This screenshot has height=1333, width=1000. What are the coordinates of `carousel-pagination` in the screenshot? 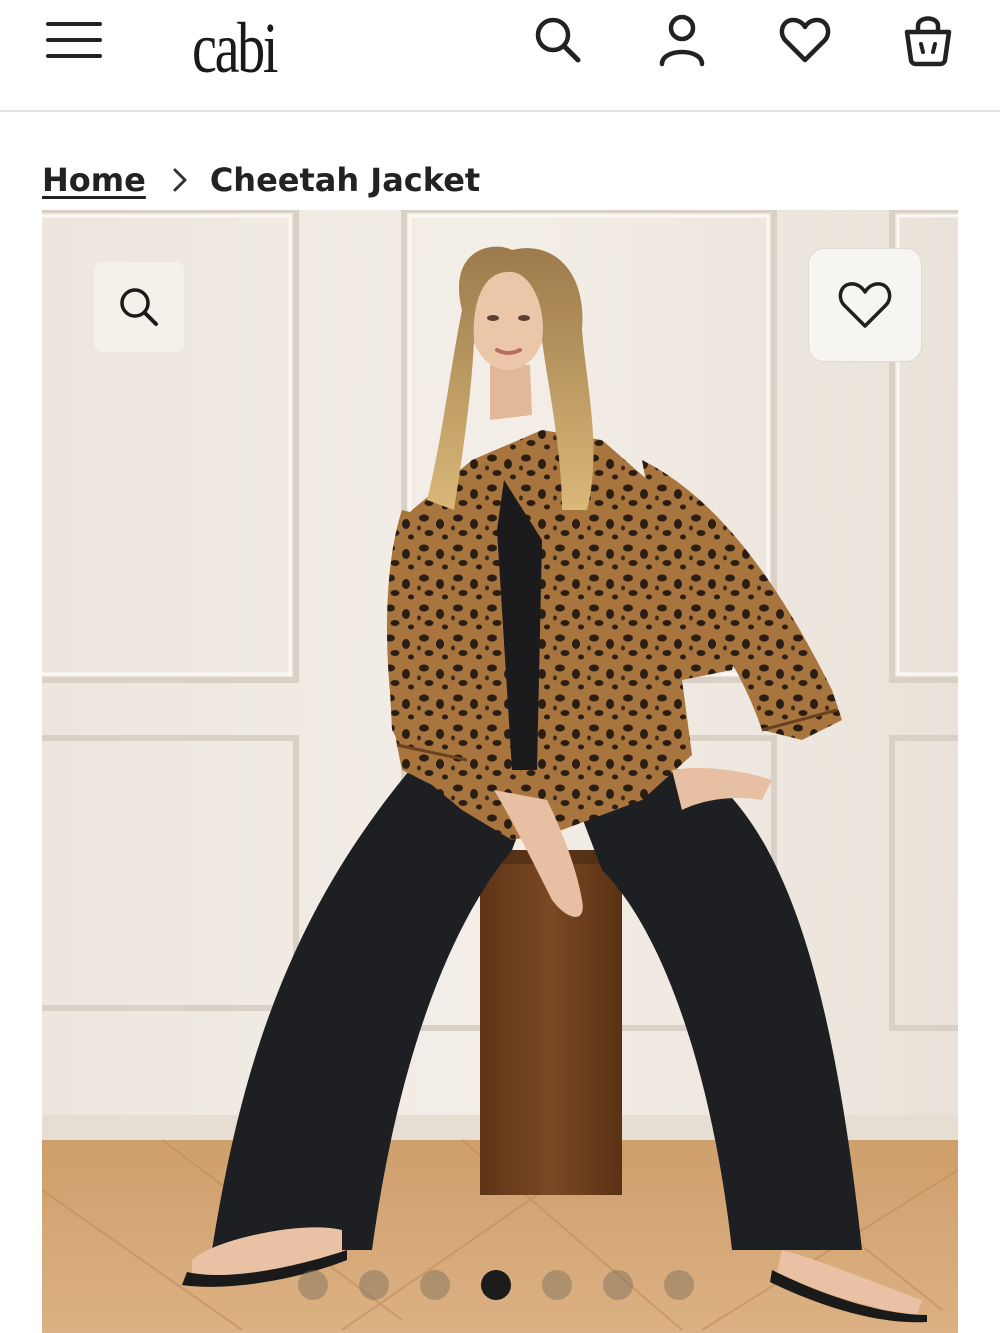 It's located at (496, 1285).